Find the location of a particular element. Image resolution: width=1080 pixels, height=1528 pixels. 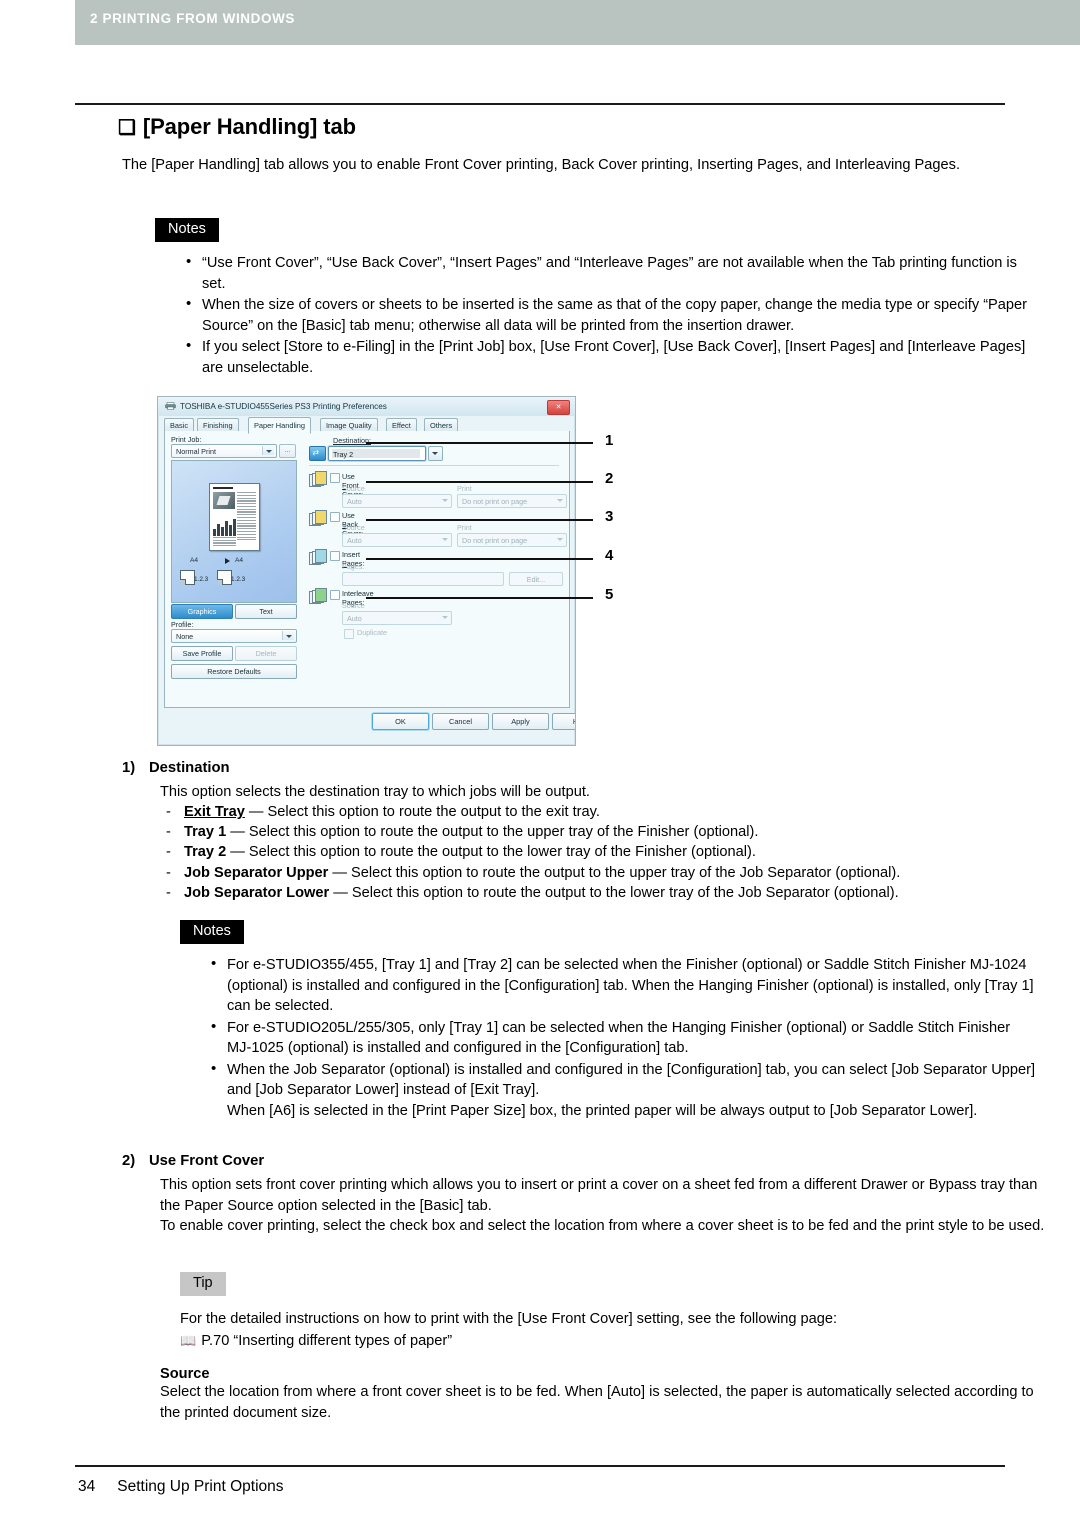

restore-defaults-button: Restore Defaults is located at coordinates (234, 671).